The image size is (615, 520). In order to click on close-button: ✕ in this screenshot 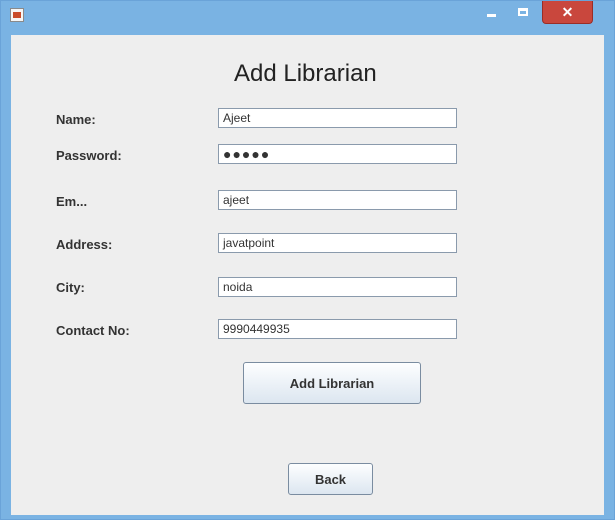, I will do `click(567, 12)`.